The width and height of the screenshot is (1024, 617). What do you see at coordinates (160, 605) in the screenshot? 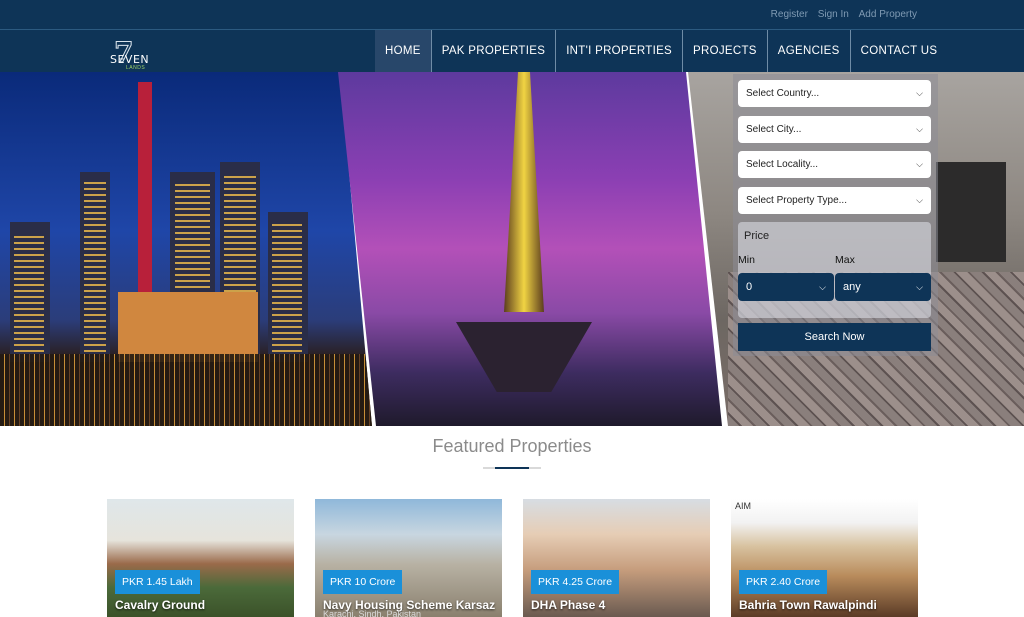
I see `property-name: Cavalry Ground` at bounding box center [160, 605].